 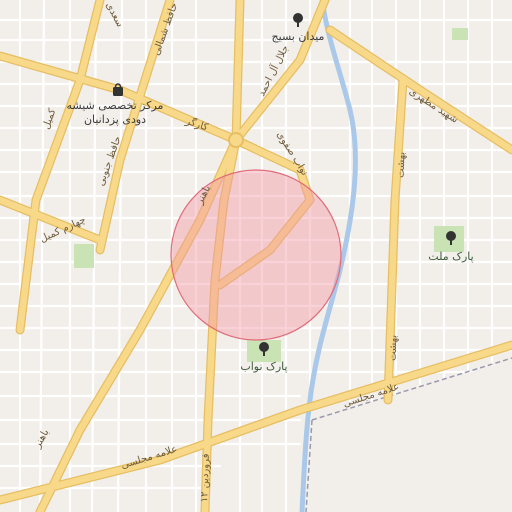 What do you see at coordinates (298, 36) in the screenshot?
I see `maidan-basij-label: میدان بسیج` at bounding box center [298, 36].